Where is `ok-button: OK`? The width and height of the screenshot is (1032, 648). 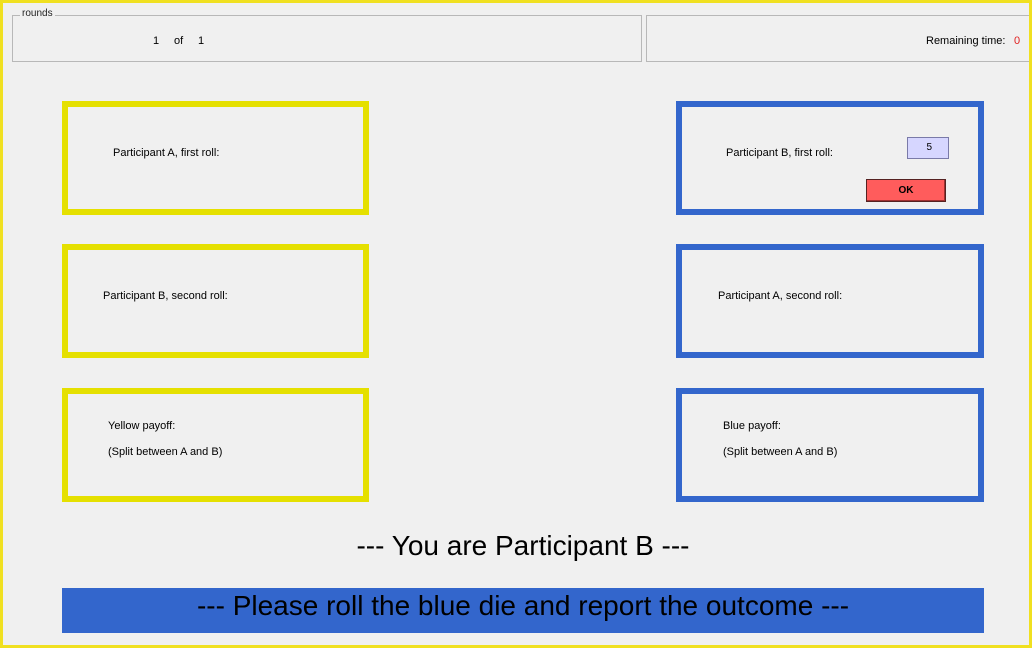 ok-button: OK is located at coordinates (906, 190).